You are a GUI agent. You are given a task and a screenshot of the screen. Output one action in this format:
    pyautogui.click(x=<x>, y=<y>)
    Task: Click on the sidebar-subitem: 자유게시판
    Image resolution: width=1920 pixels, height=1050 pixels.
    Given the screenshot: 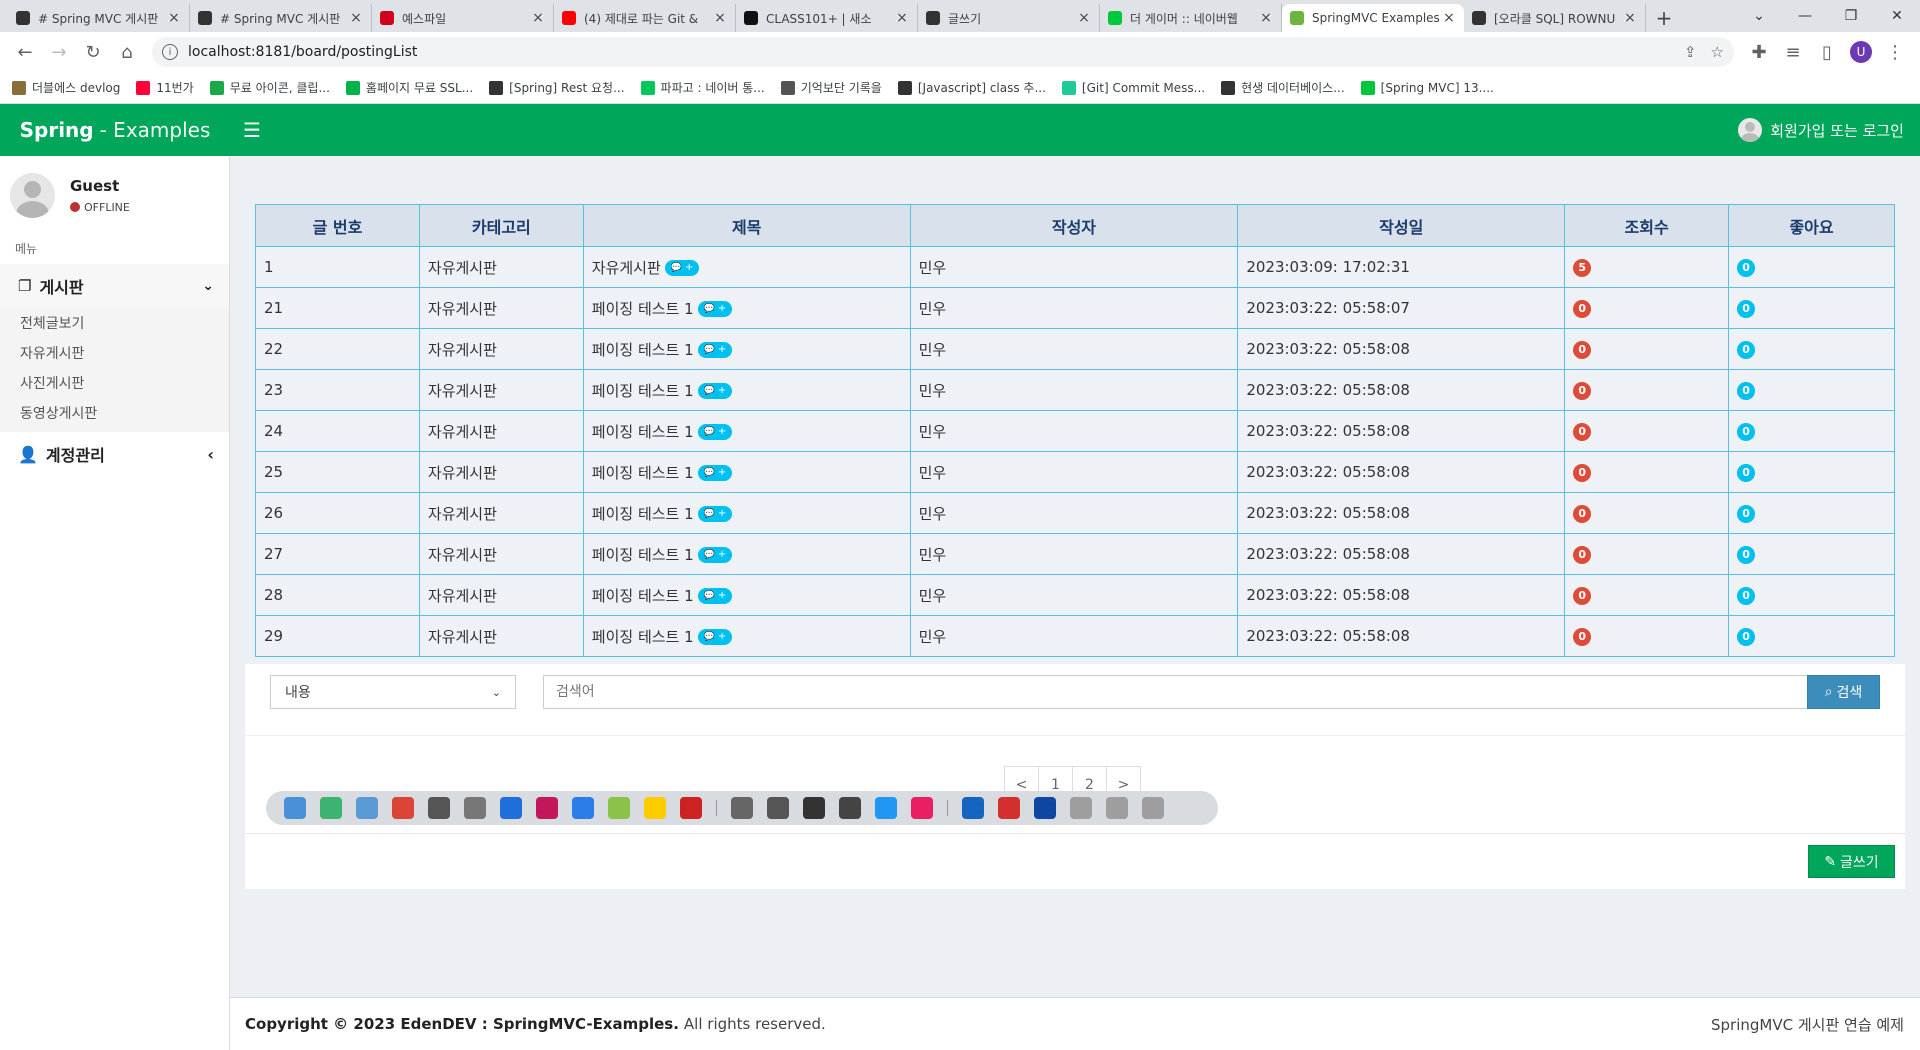 What is the action you would take?
    pyautogui.click(x=114, y=353)
    